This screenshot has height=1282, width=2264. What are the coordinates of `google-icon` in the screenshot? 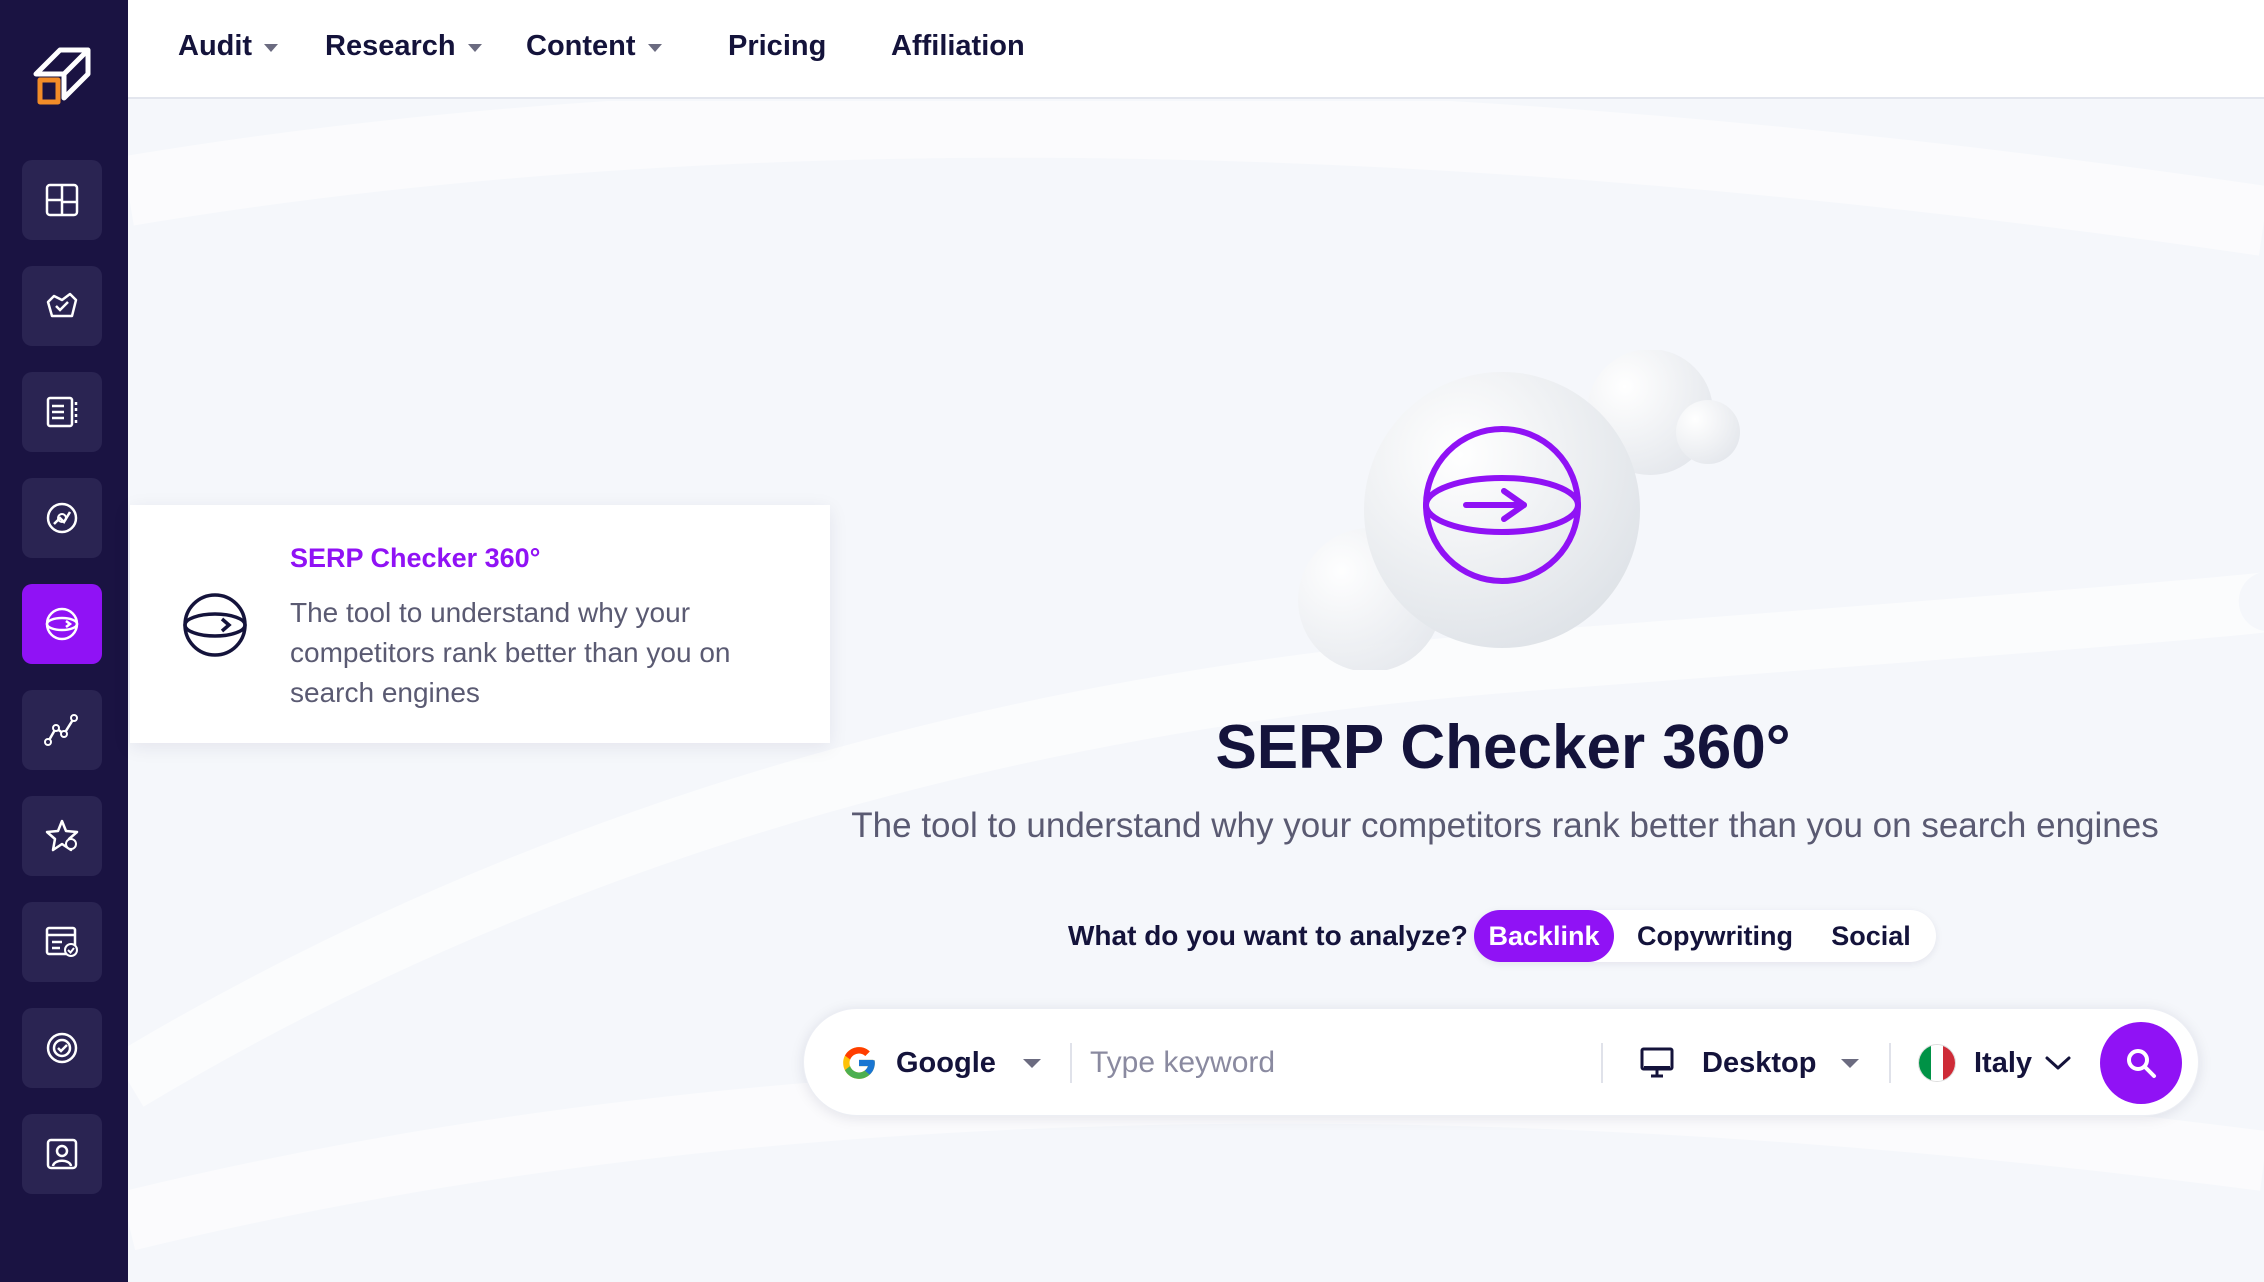 It's located at (859, 1063).